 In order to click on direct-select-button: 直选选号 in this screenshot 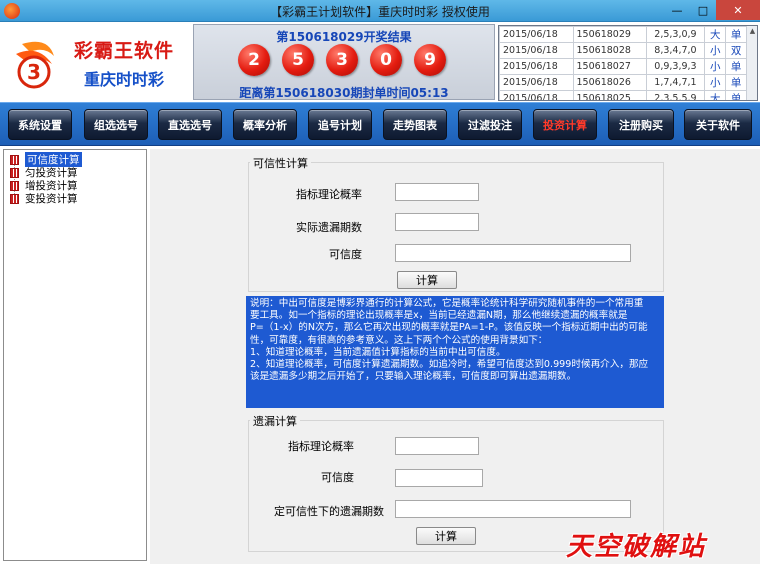, I will do `click(190, 124)`.